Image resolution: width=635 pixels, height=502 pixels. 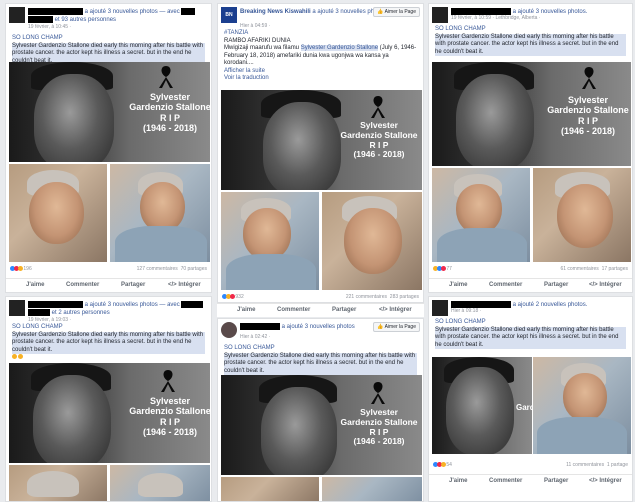 What do you see at coordinates (466, 311) in the screenshot?
I see `post-timestamp: Hier à 09:18 ·` at bounding box center [466, 311].